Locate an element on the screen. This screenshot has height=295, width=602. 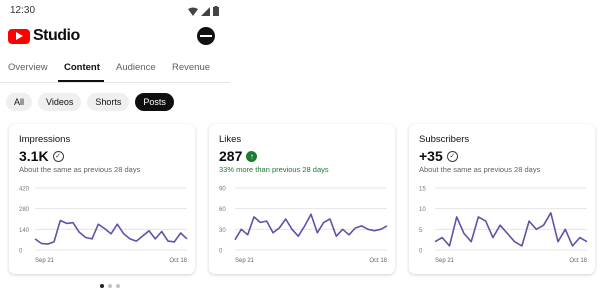
tab-overview: Overview is located at coordinates (28, 67).